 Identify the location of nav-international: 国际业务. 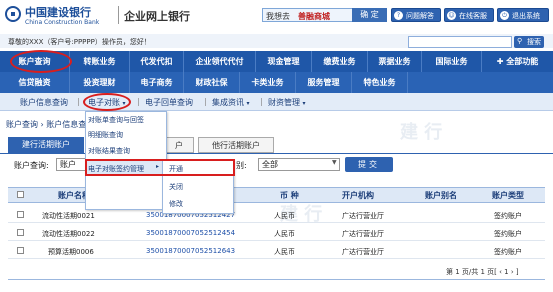
(452, 61).